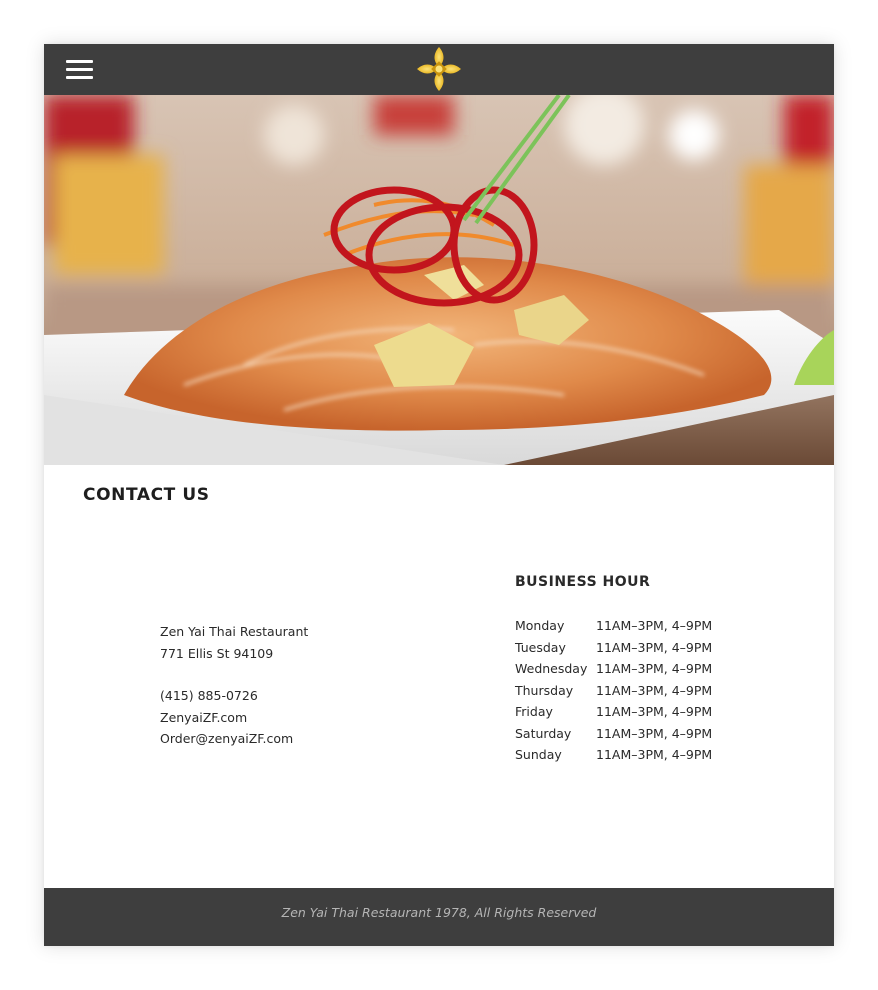 This screenshot has height=990, width=878. I want to click on restaurant-name: Zen Yai Thai Restaurant, so click(234, 631).